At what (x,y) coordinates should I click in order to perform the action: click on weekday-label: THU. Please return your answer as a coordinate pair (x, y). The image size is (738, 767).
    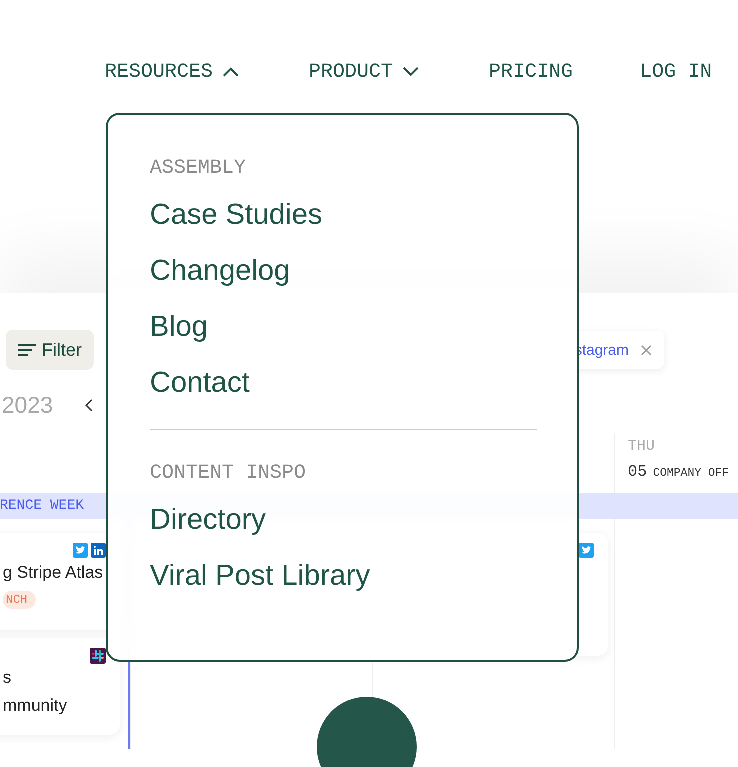
    Looking at the image, I should click on (642, 446).